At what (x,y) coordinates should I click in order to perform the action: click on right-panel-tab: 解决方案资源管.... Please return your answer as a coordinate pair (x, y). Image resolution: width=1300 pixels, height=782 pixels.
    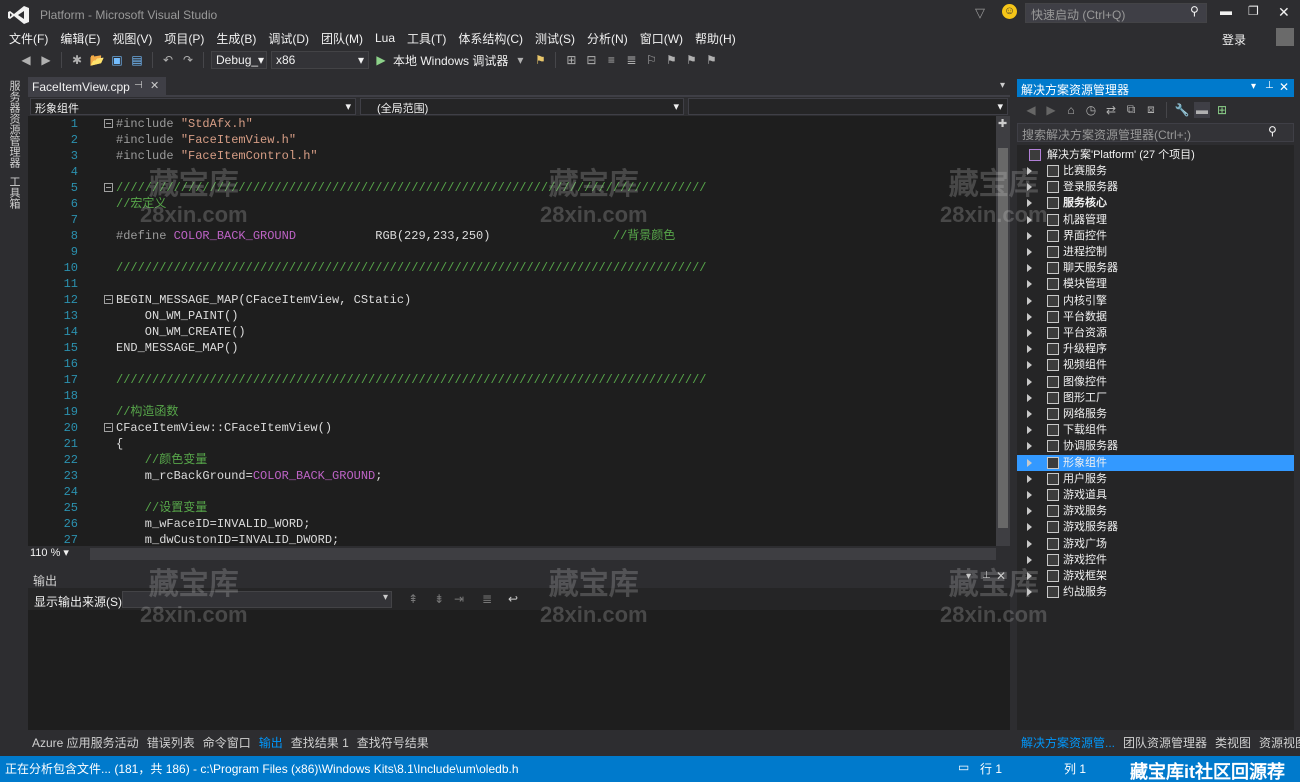
    Looking at the image, I should click on (1068, 742).